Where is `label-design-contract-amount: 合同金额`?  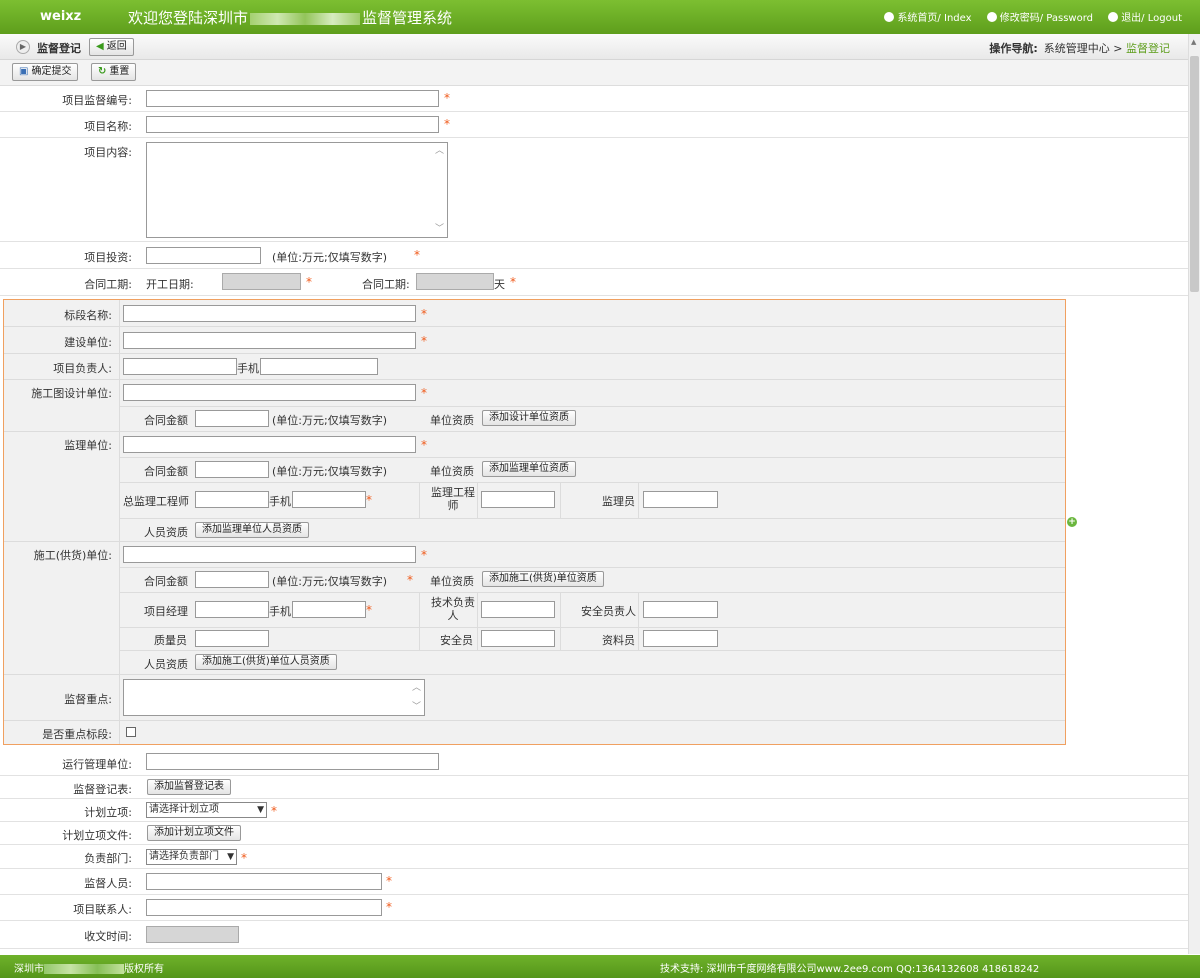 label-design-contract-amount: 合同金额 is located at coordinates (166, 420).